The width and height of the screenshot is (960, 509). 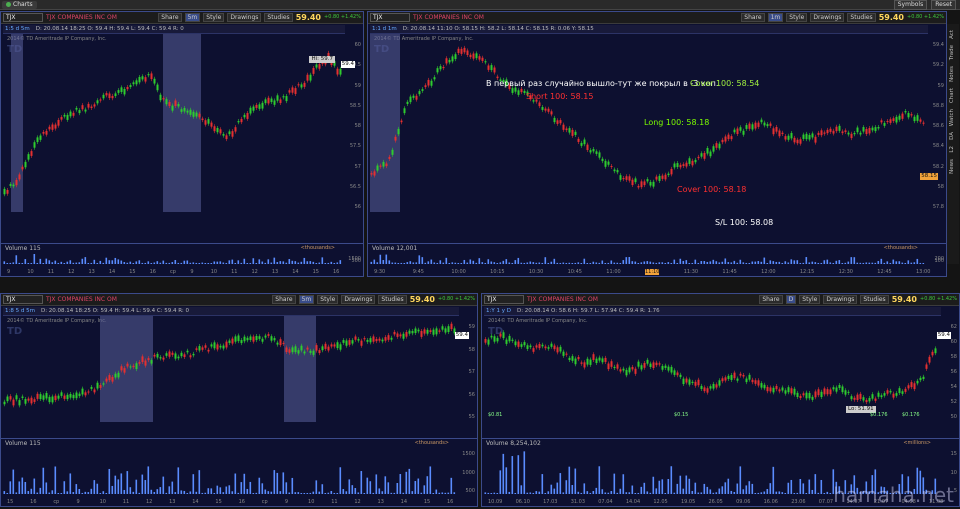 What do you see at coordinates (953, 149) in the screenshot?
I see `sidebar-tab-l2: L2` at bounding box center [953, 149].